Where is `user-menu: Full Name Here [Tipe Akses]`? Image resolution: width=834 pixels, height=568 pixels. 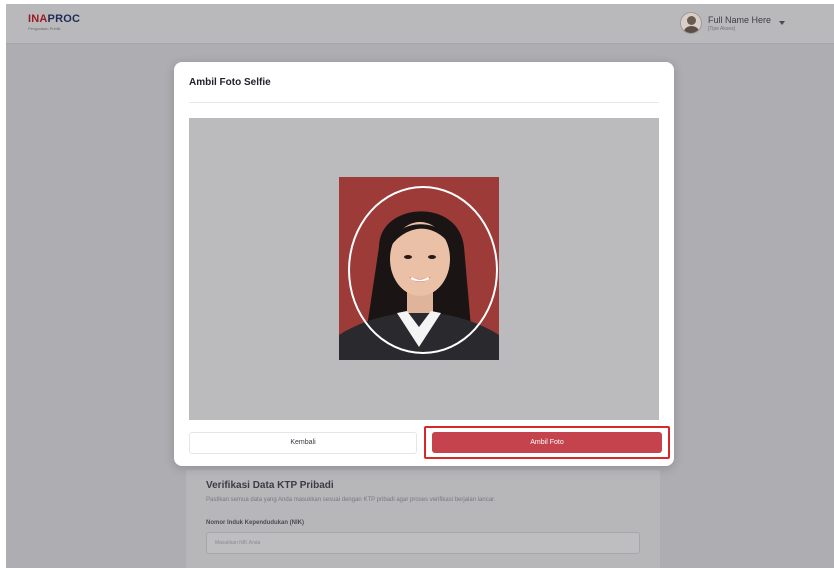
user-menu: Full Name Here [Tipe Akses] is located at coordinates (733, 23).